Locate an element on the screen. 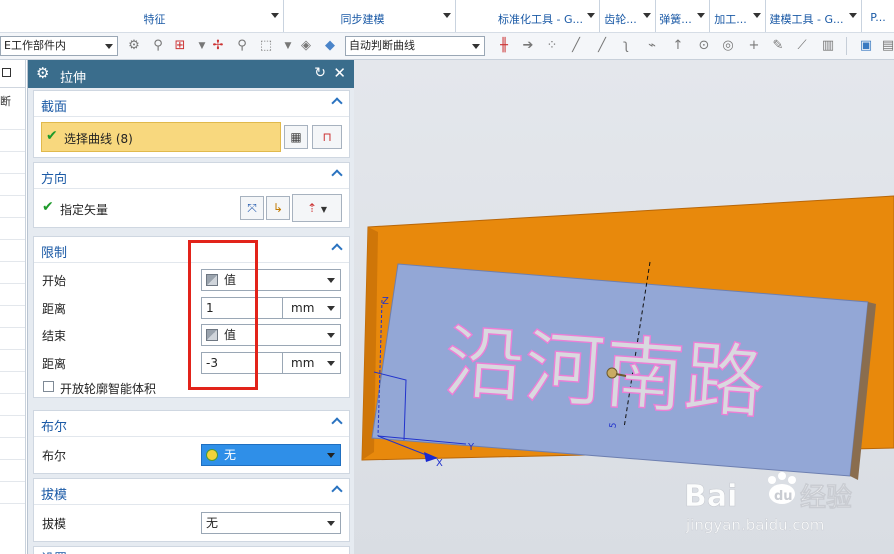 The width and height of the screenshot is (894, 554). layer-icon: ▤ is located at coordinates (887, 46).